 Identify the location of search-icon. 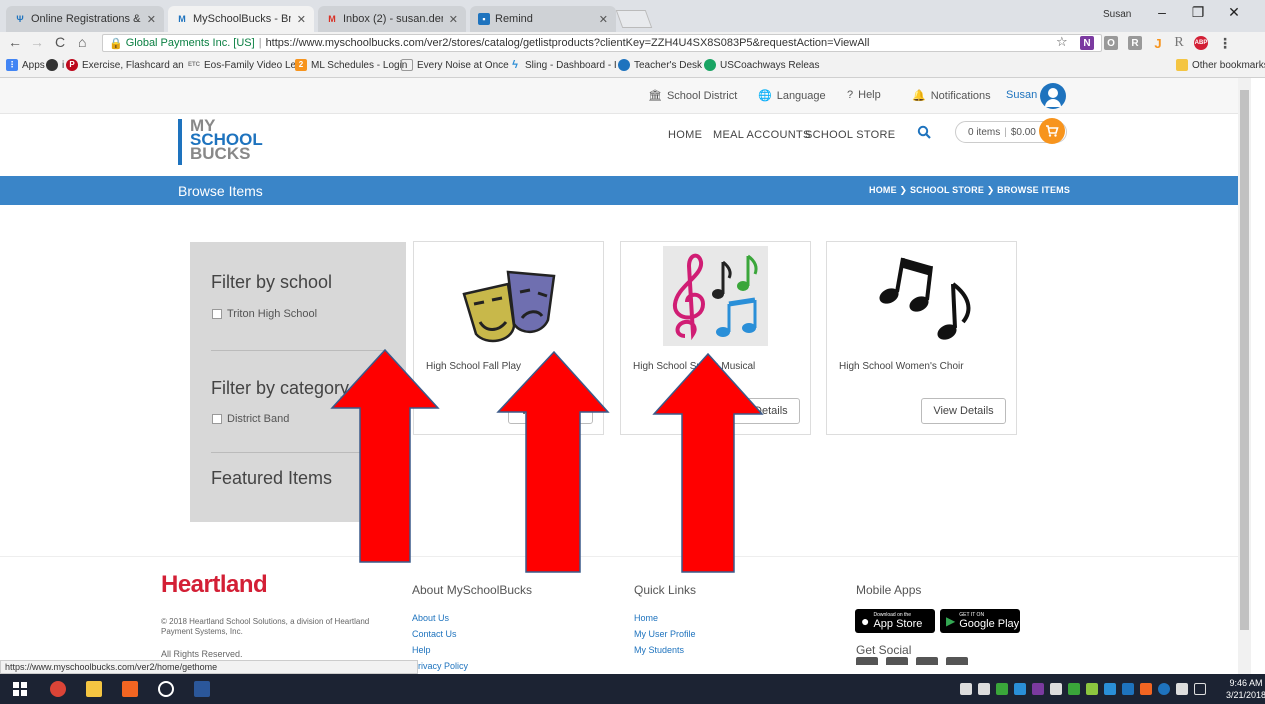
(924, 132).